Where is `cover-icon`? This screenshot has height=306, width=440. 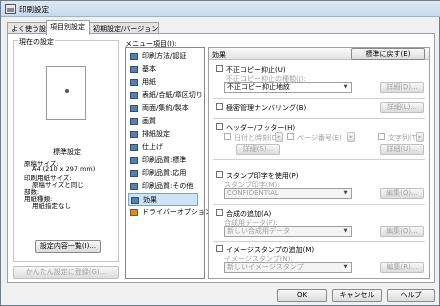 cover-icon is located at coordinates (134, 95).